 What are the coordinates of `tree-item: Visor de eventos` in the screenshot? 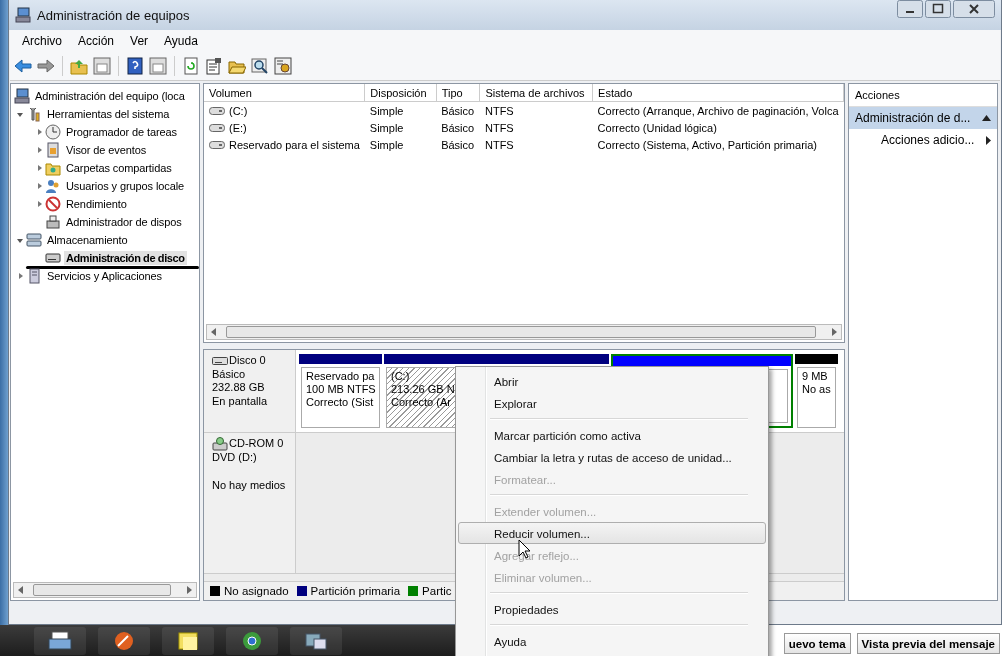 It's located at (106, 150).